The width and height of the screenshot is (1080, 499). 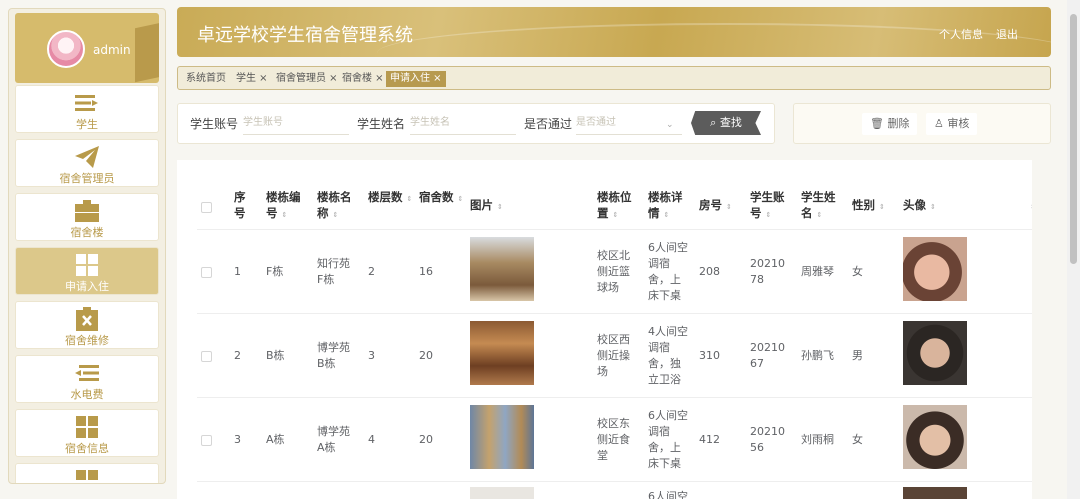 What do you see at coordinates (296, 123) in the screenshot?
I see `account-input` at bounding box center [296, 123].